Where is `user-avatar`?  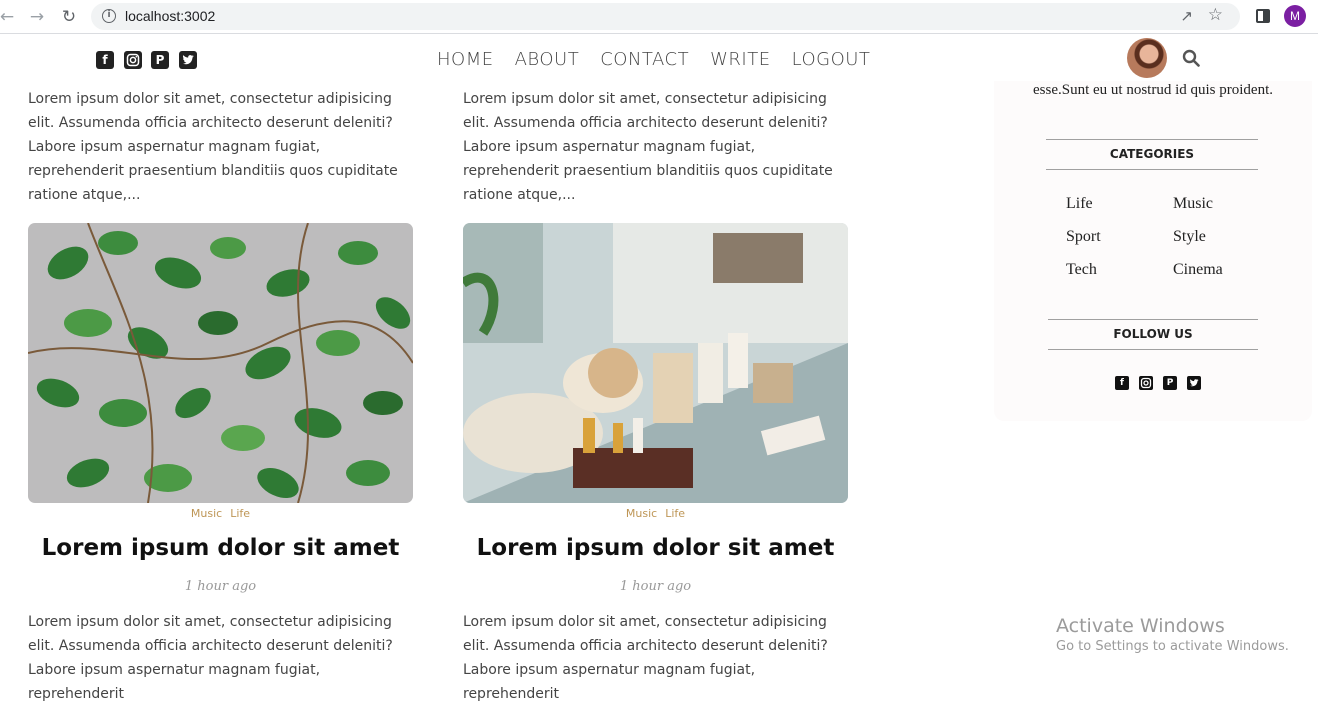 user-avatar is located at coordinates (1147, 58).